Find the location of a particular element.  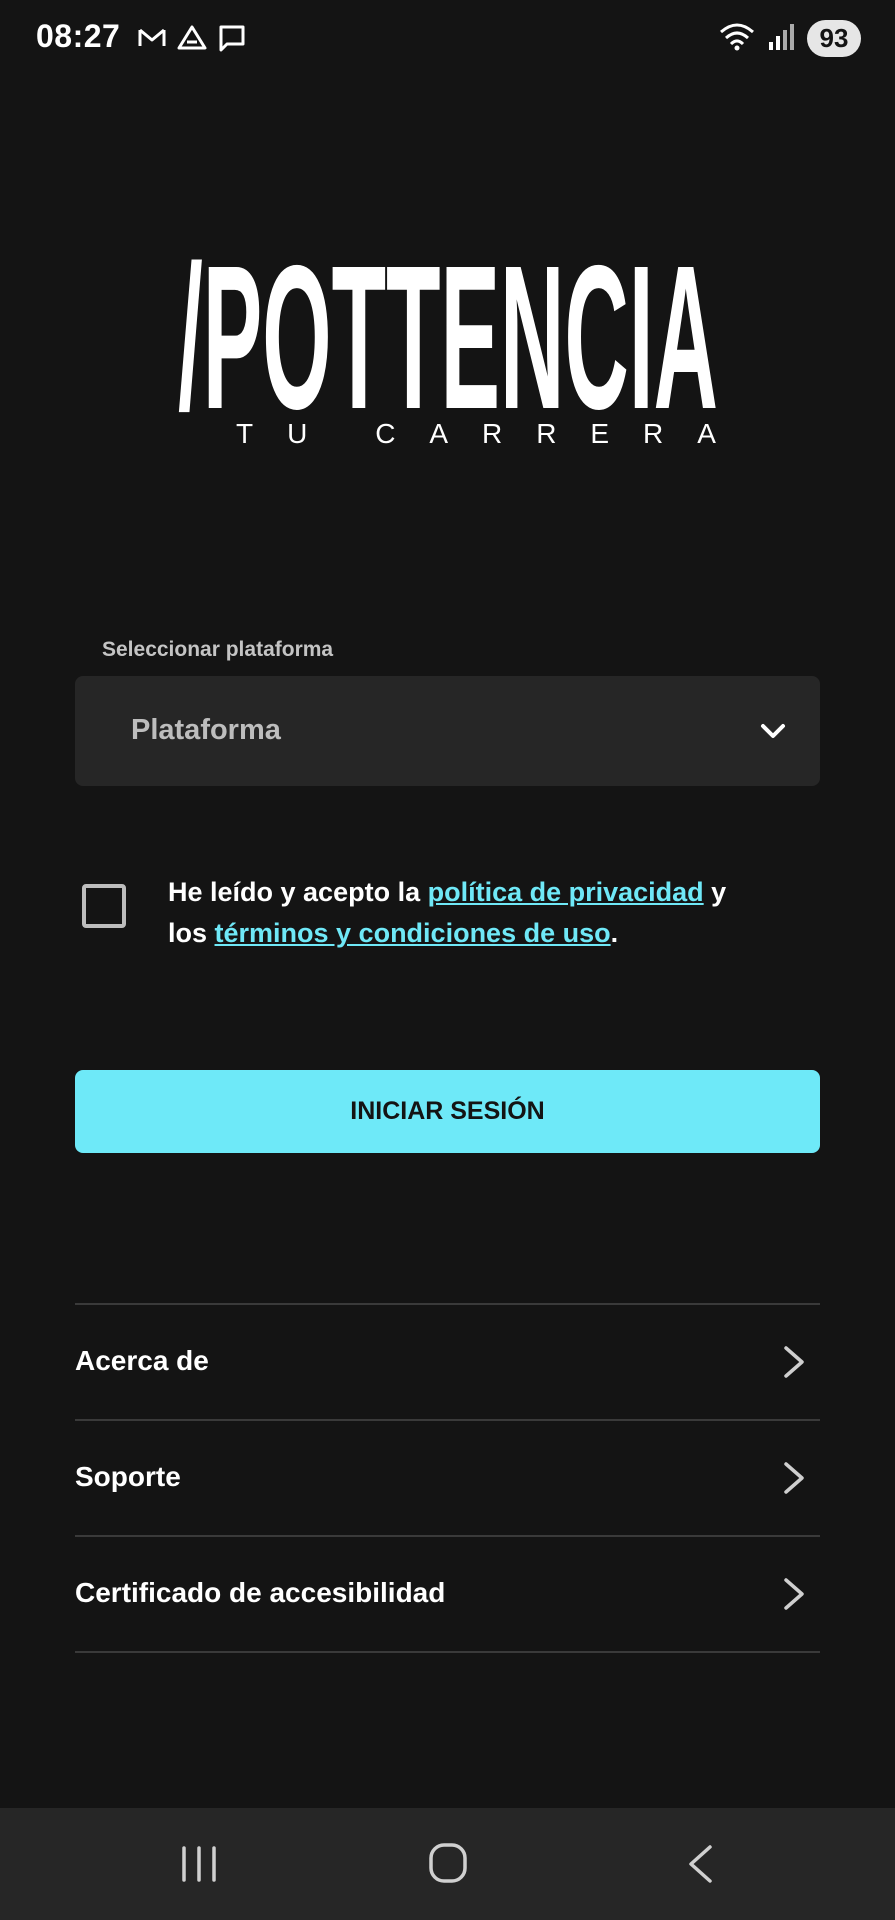

system-nav-bar is located at coordinates (447, 1864).